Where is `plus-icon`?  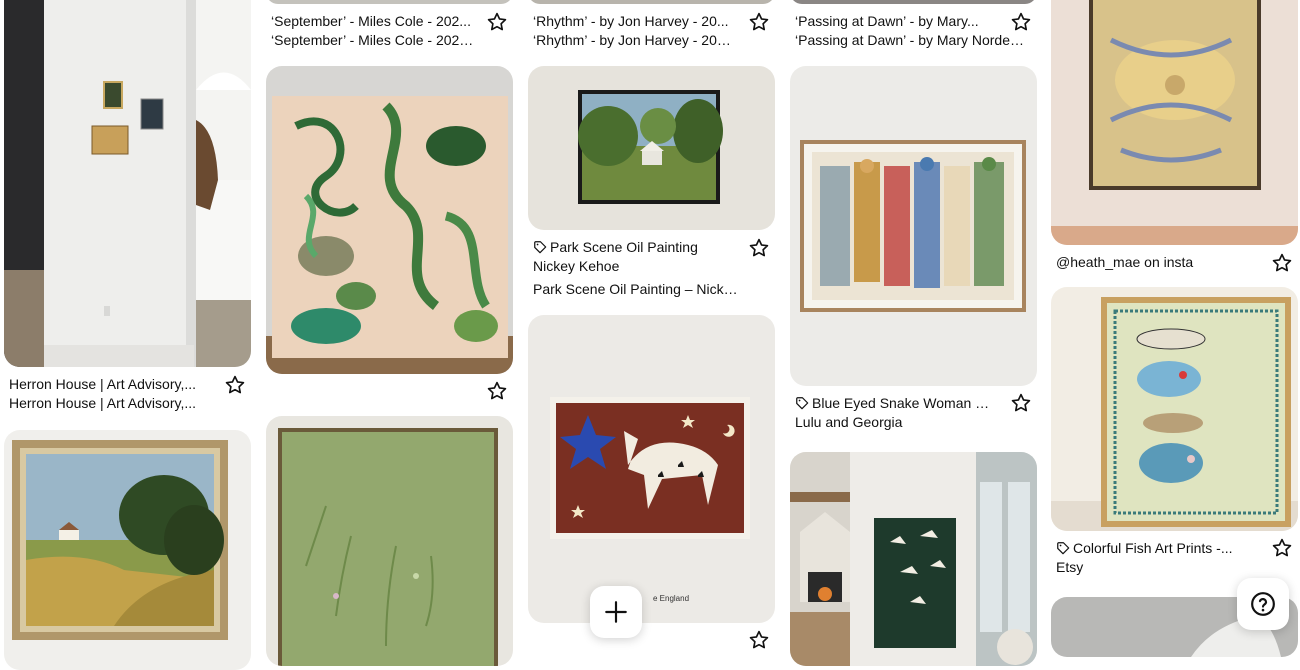
plus-icon is located at coordinates (616, 612).